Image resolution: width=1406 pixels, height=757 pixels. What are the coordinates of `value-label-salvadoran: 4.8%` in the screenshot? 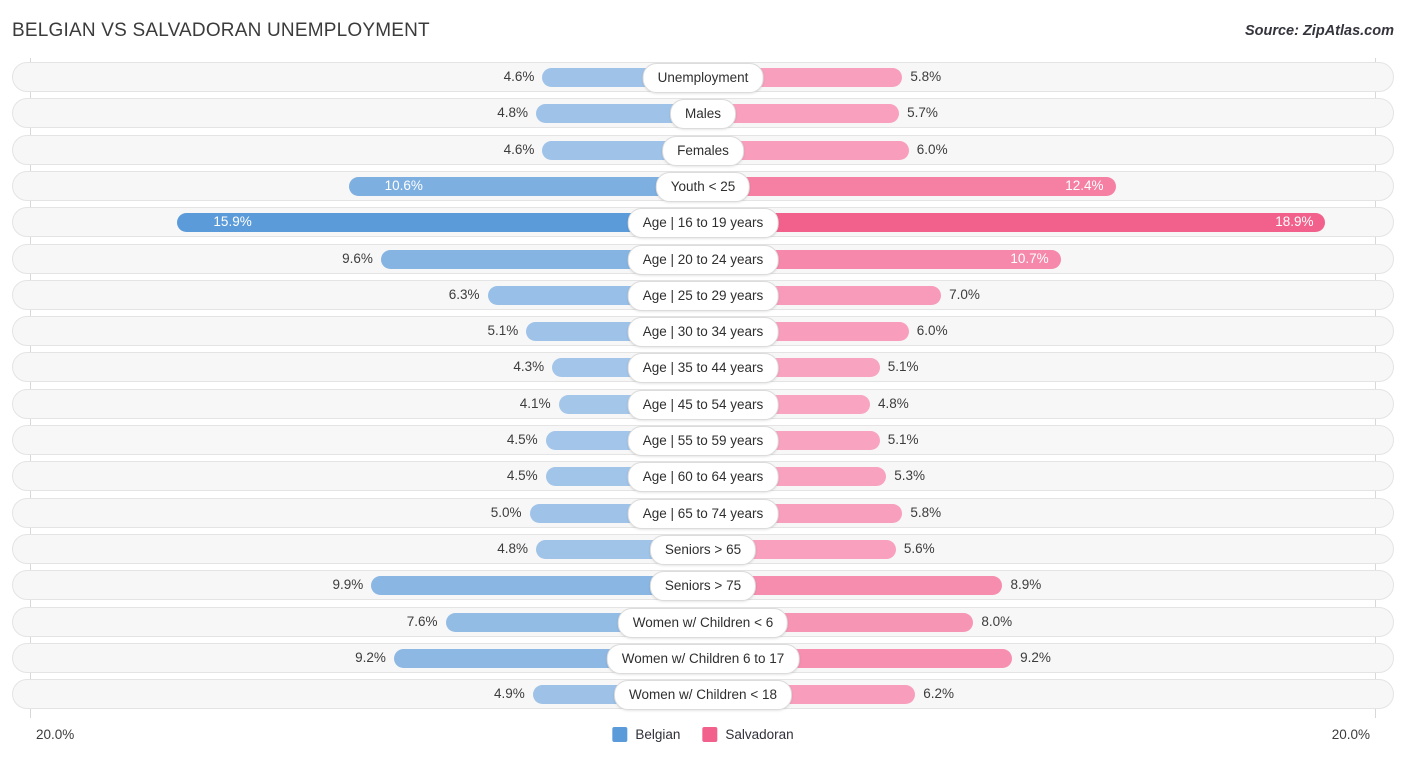 It's located at (893, 403).